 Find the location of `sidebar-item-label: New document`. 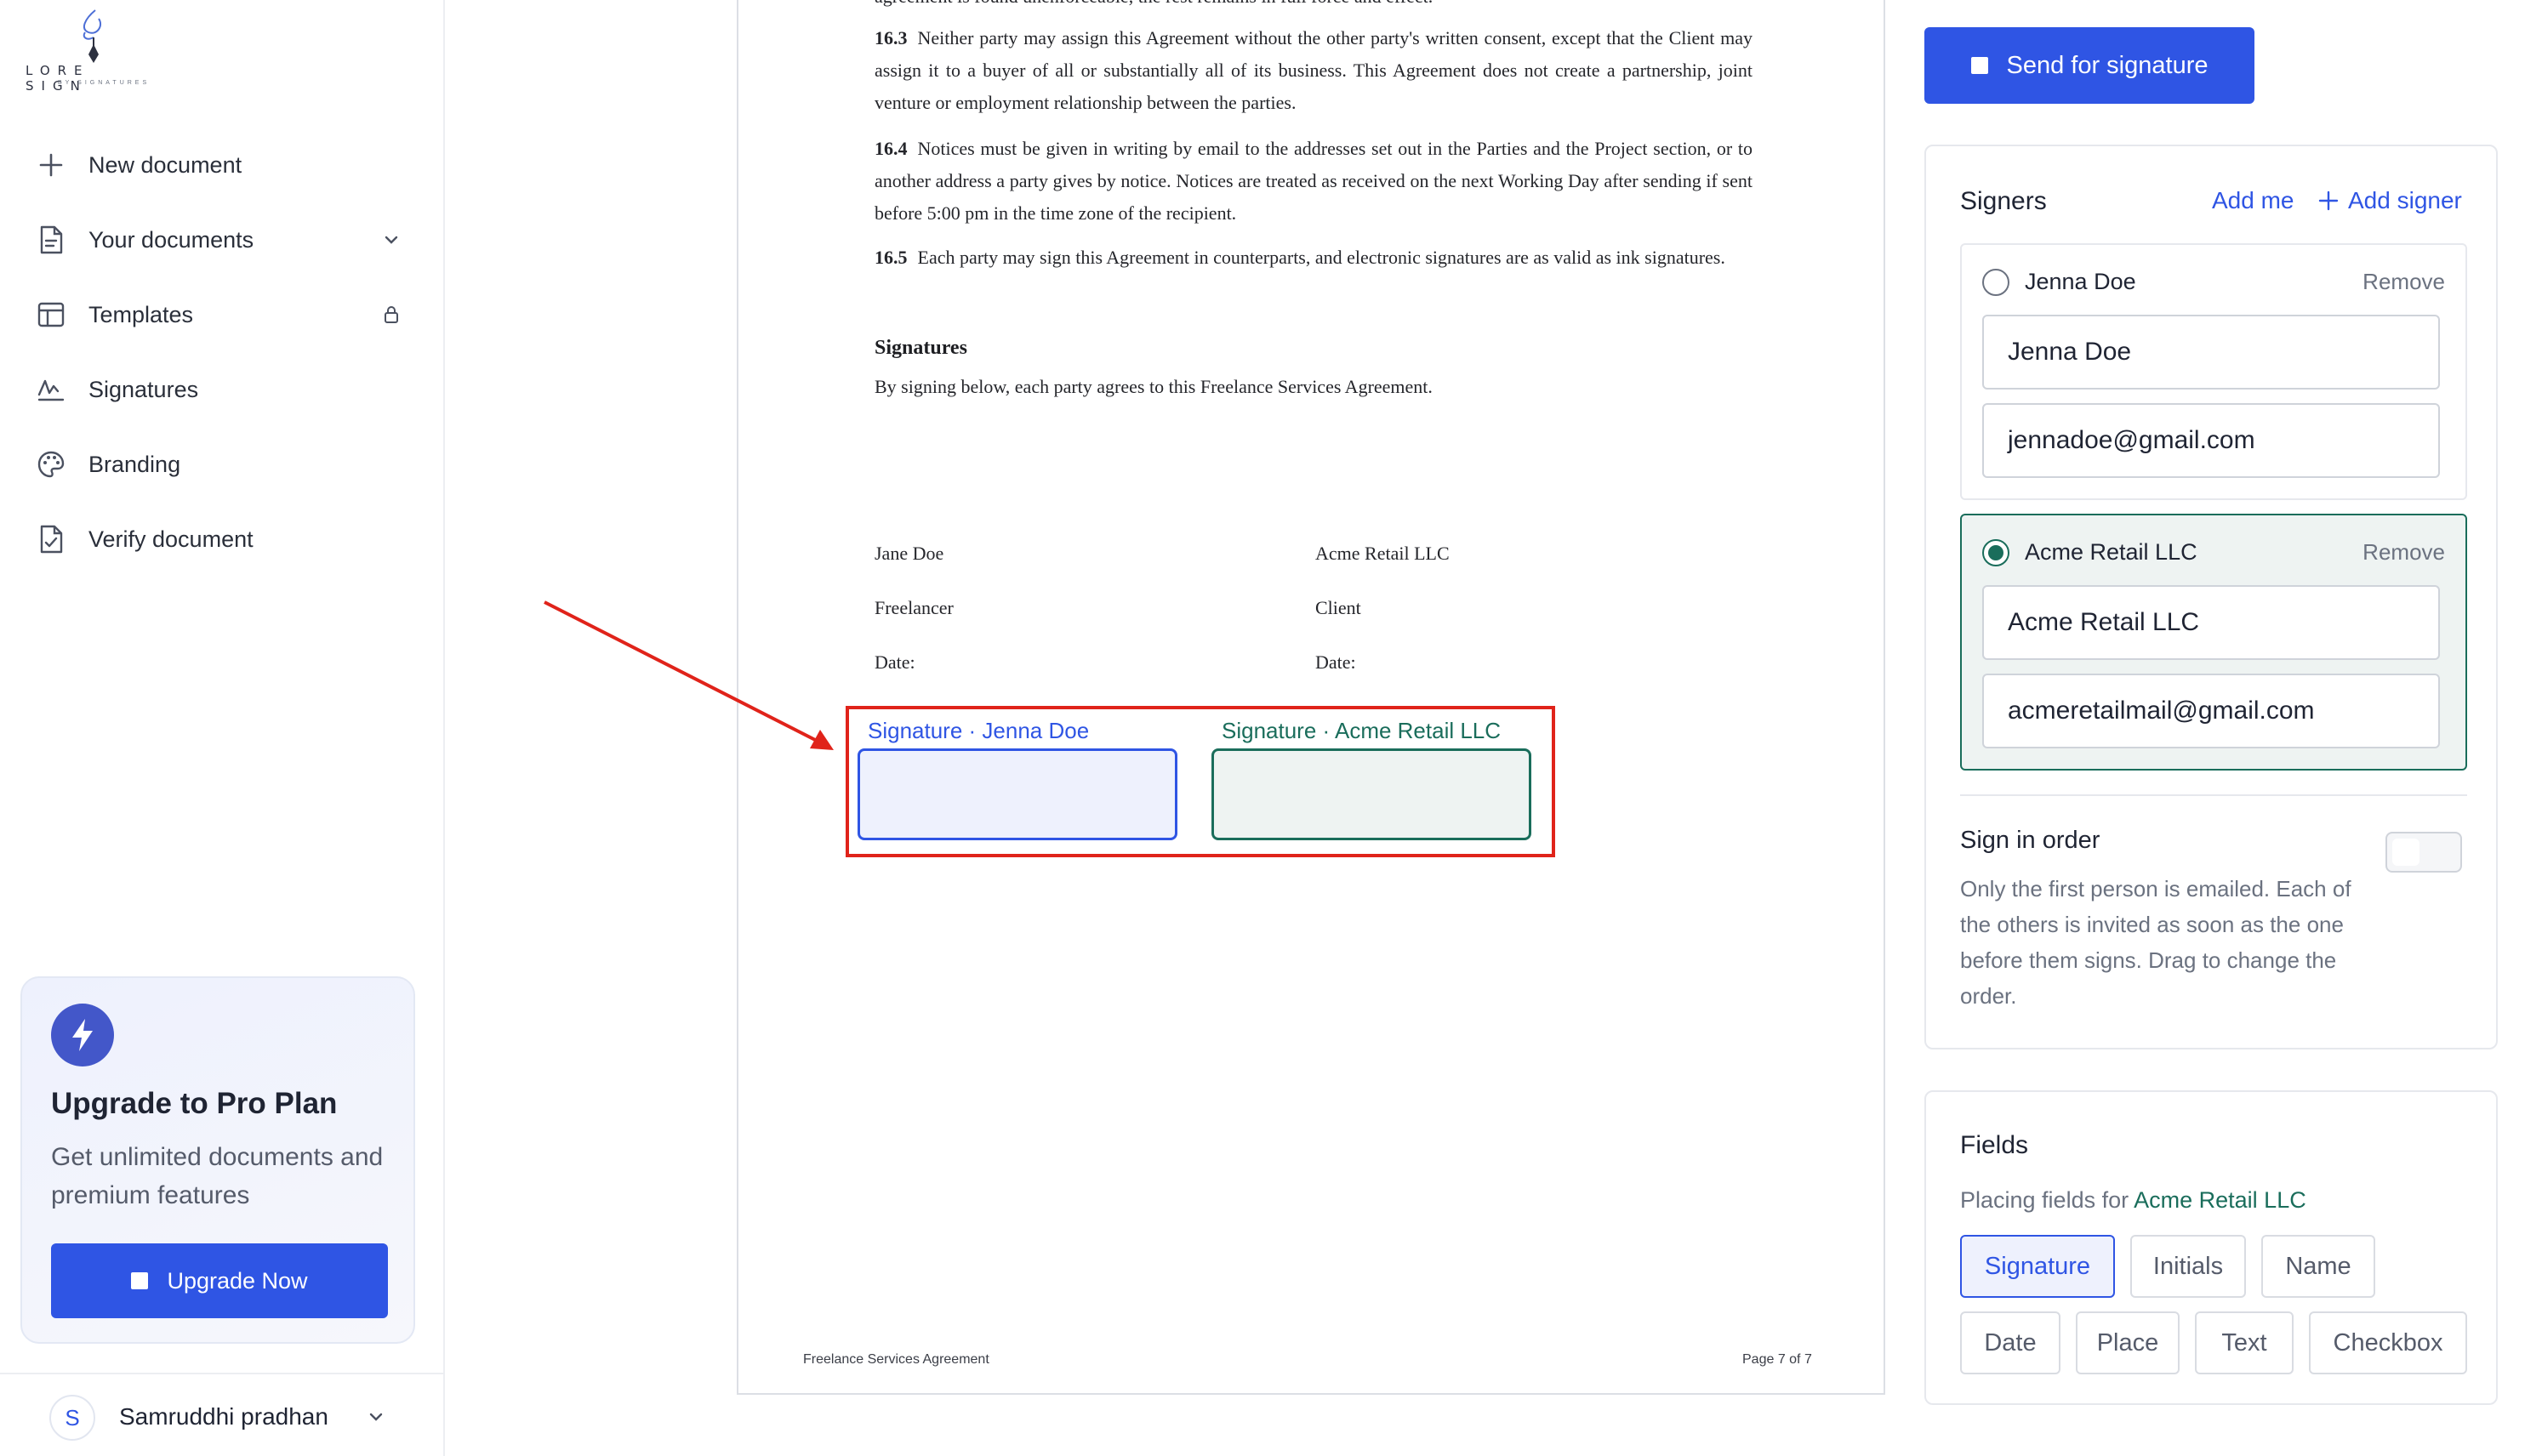

sidebar-item-label: New document is located at coordinates (165, 164).